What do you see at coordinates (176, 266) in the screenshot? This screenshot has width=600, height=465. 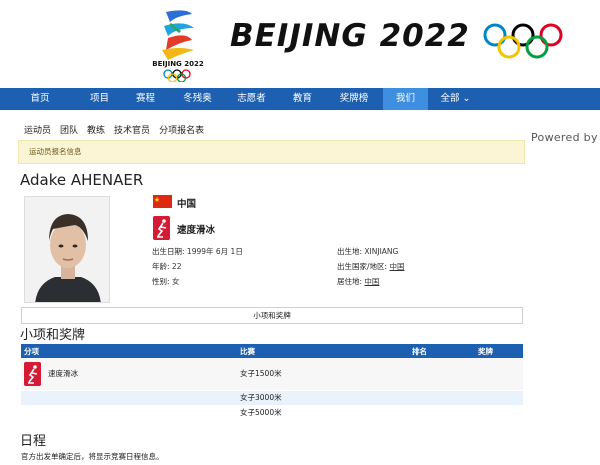 I see `age-value: 22` at bounding box center [176, 266].